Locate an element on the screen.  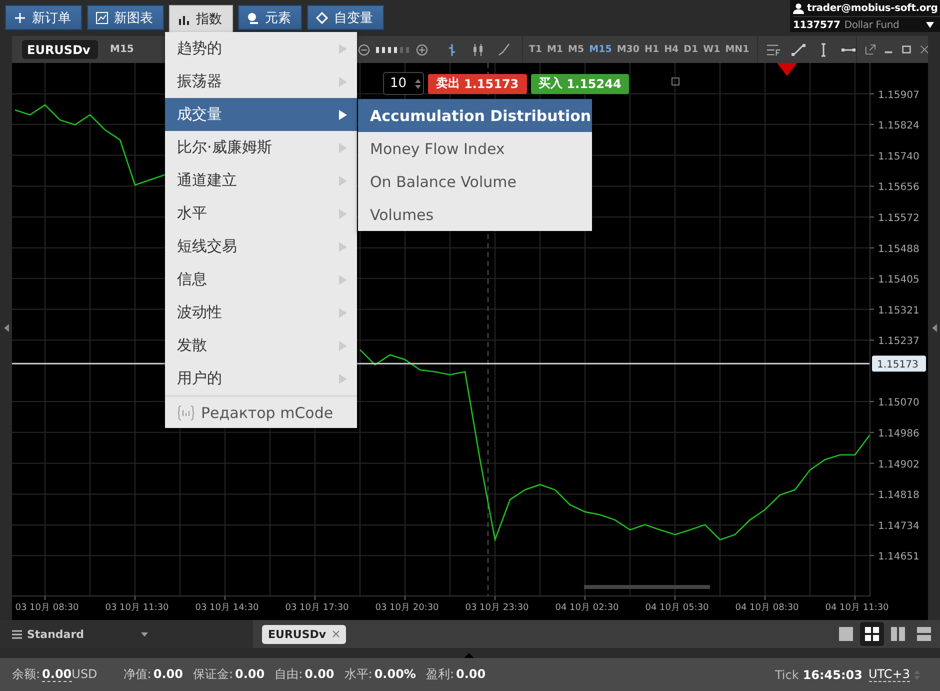
timeframe-tab: M5 is located at coordinates (576, 49).